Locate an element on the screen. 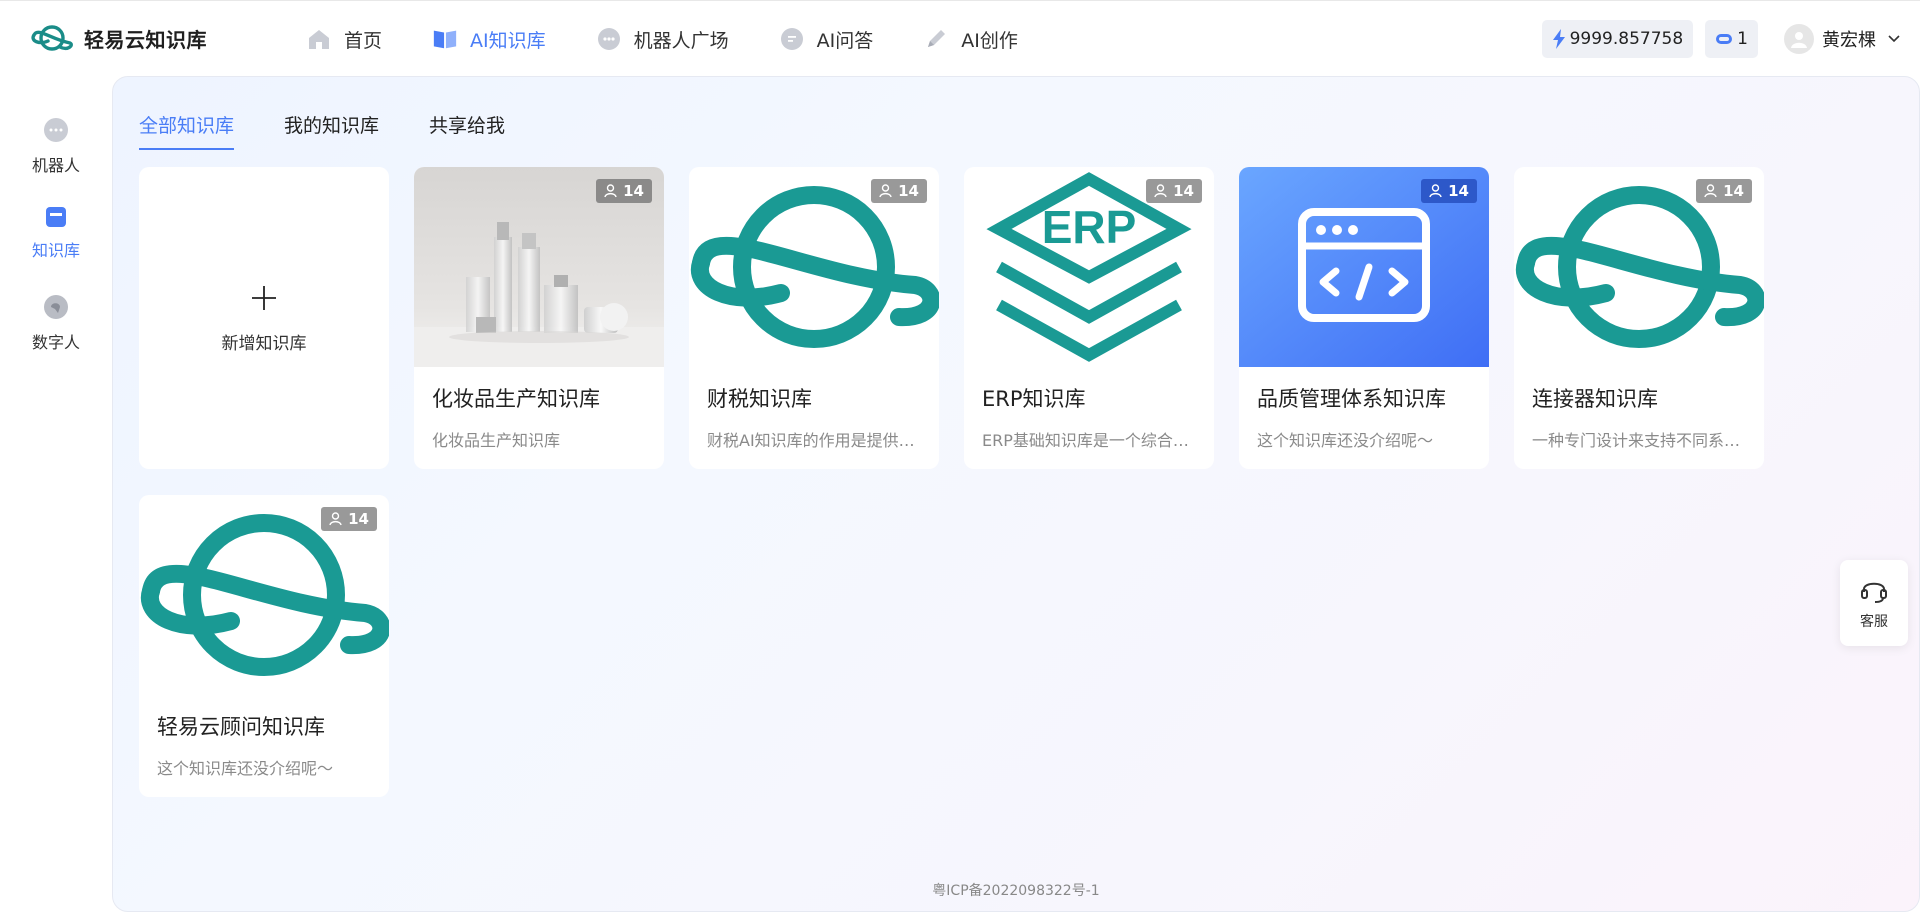  sidebar-label-robot: 机器人 is located at coordinates (55, 165).